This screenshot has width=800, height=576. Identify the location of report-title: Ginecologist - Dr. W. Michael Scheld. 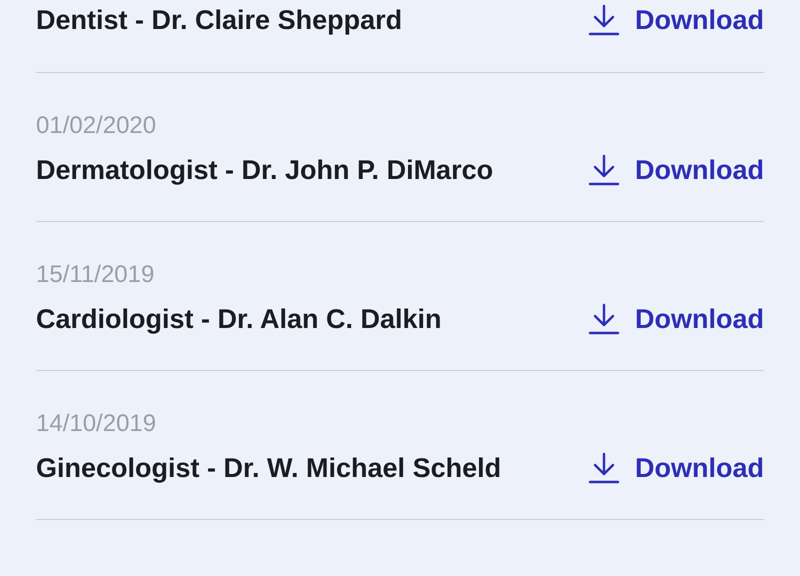
(269, 468).